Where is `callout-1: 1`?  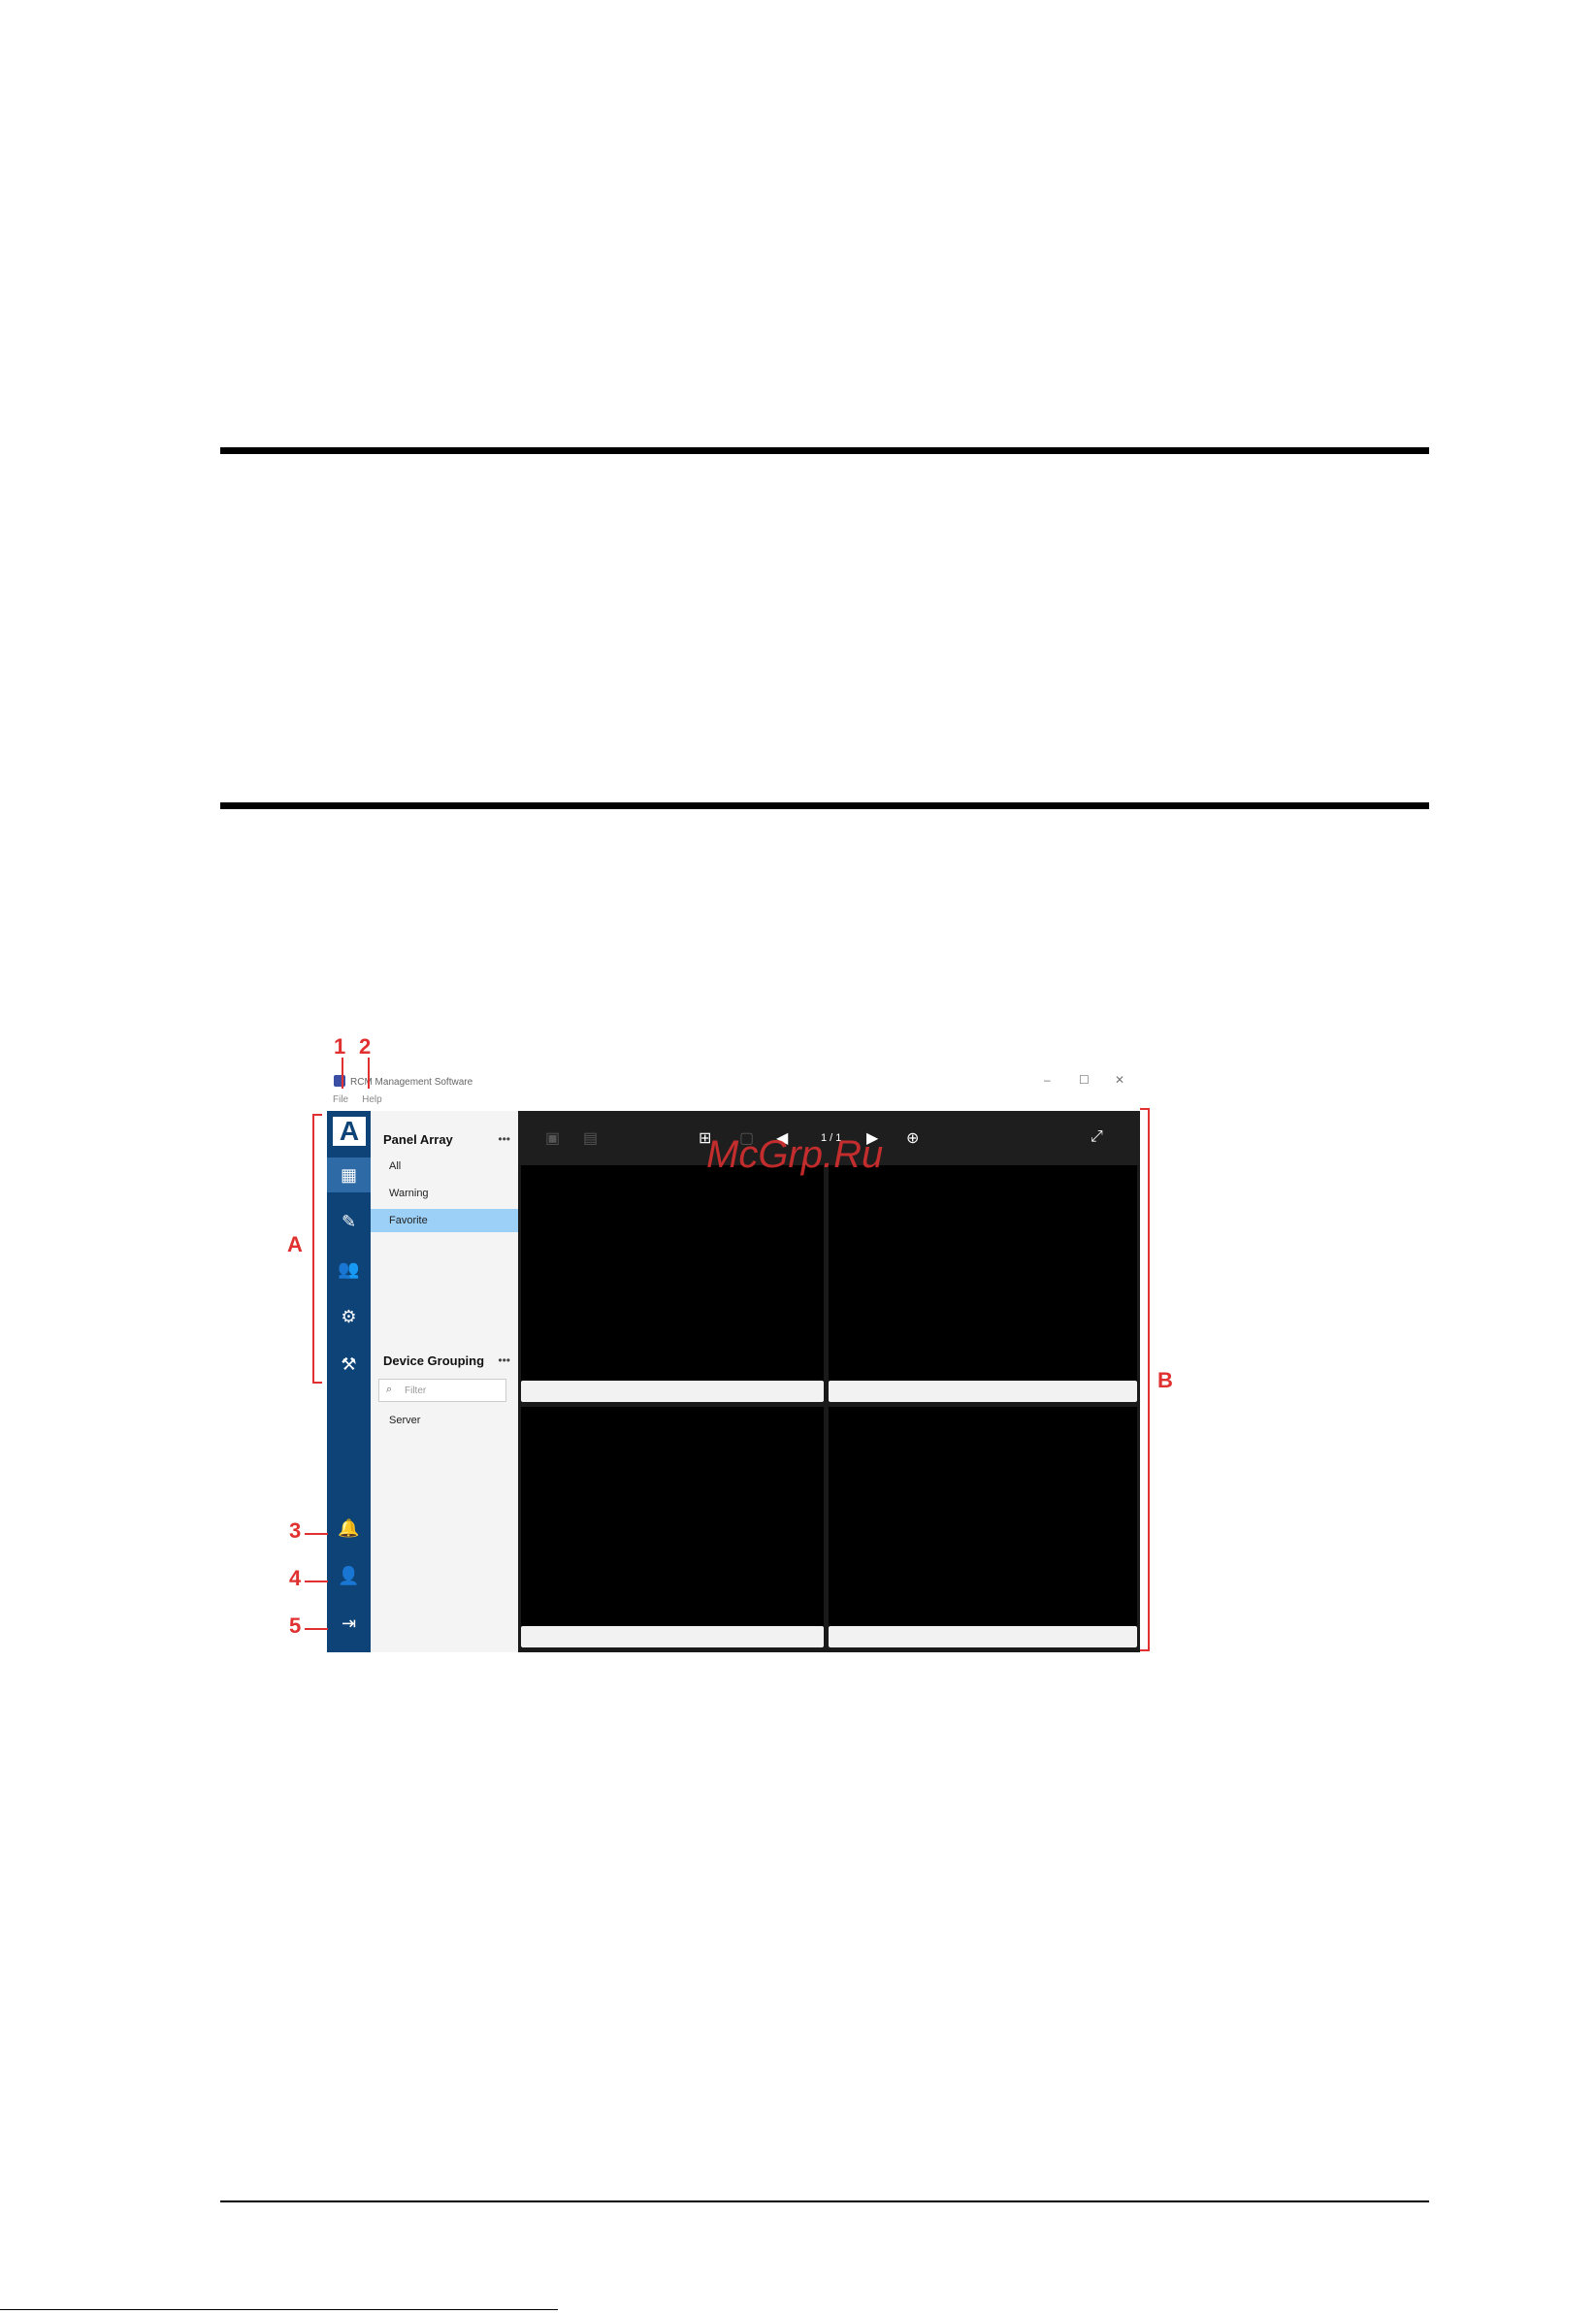 callout-1: 1 is located at coordinates (340, 1047).